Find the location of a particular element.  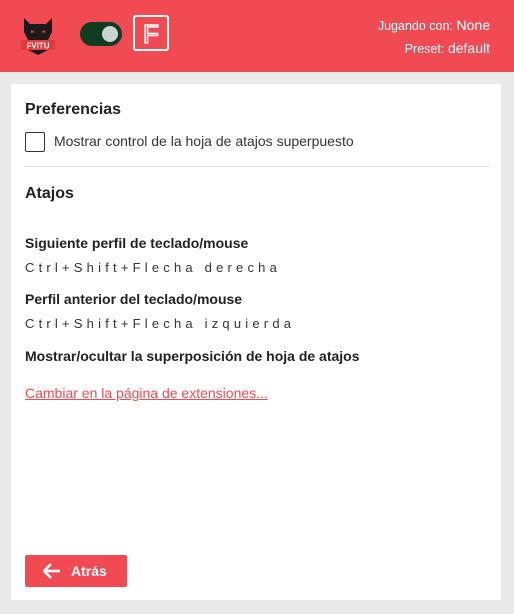

playing-with-value: None is located at coordinates (473, 25).